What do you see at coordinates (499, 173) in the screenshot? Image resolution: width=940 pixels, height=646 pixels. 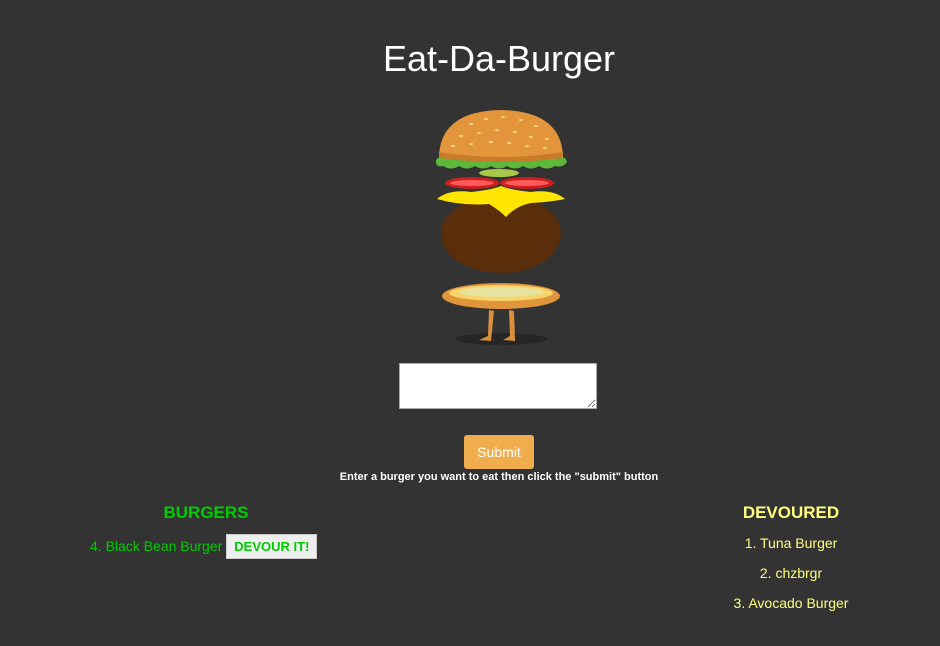 I see `pickle` at bounding box center [499, 173].